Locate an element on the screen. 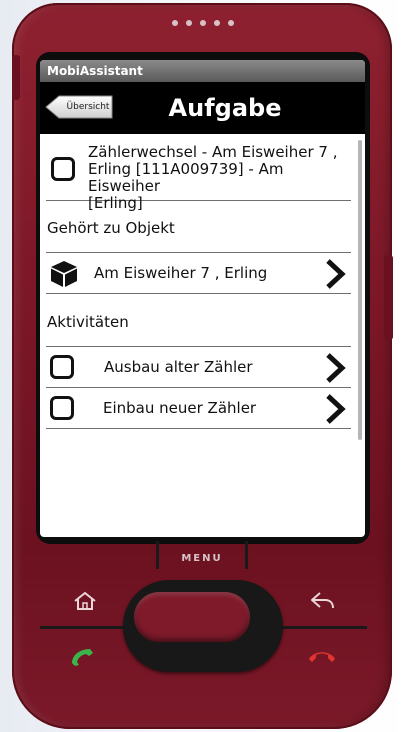  task-checkbox is located at coordinates (63, 169).